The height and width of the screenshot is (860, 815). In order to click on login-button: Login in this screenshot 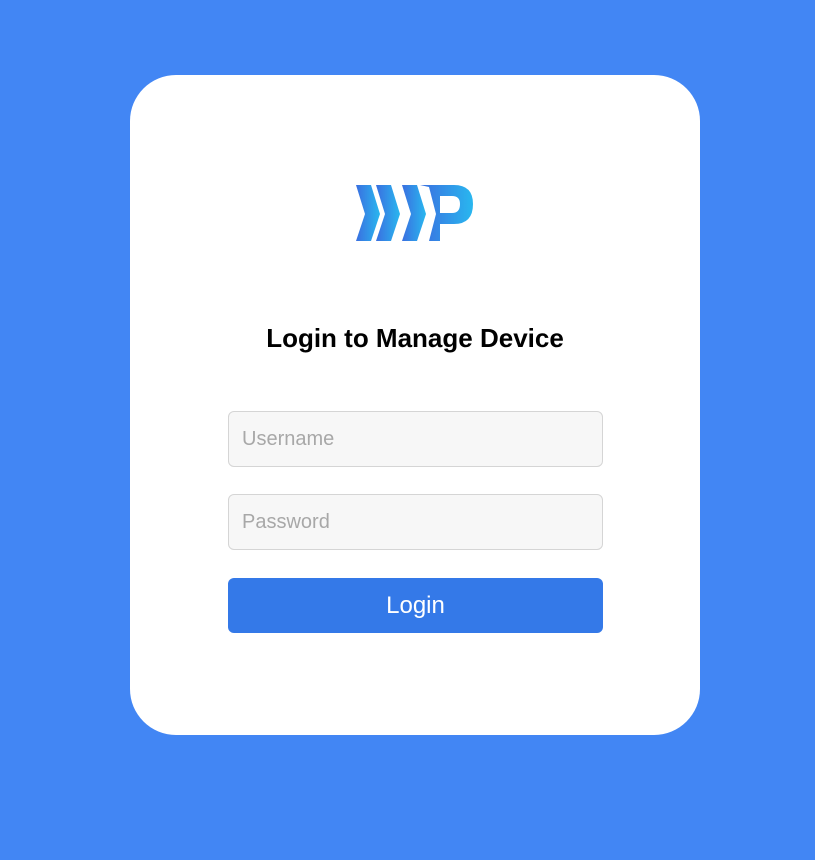, I will do `click(415, 605)`.